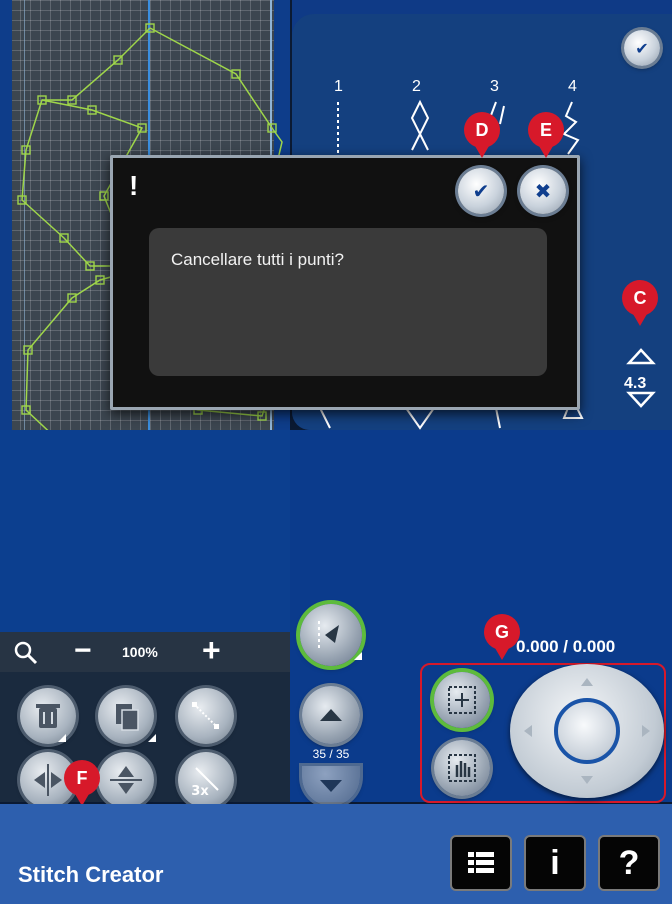 This screenshot has height=904, width=672. Describe the element at coordinates (572, 86) in the screenshot. I see `stitch-number-4: 4` at that location.